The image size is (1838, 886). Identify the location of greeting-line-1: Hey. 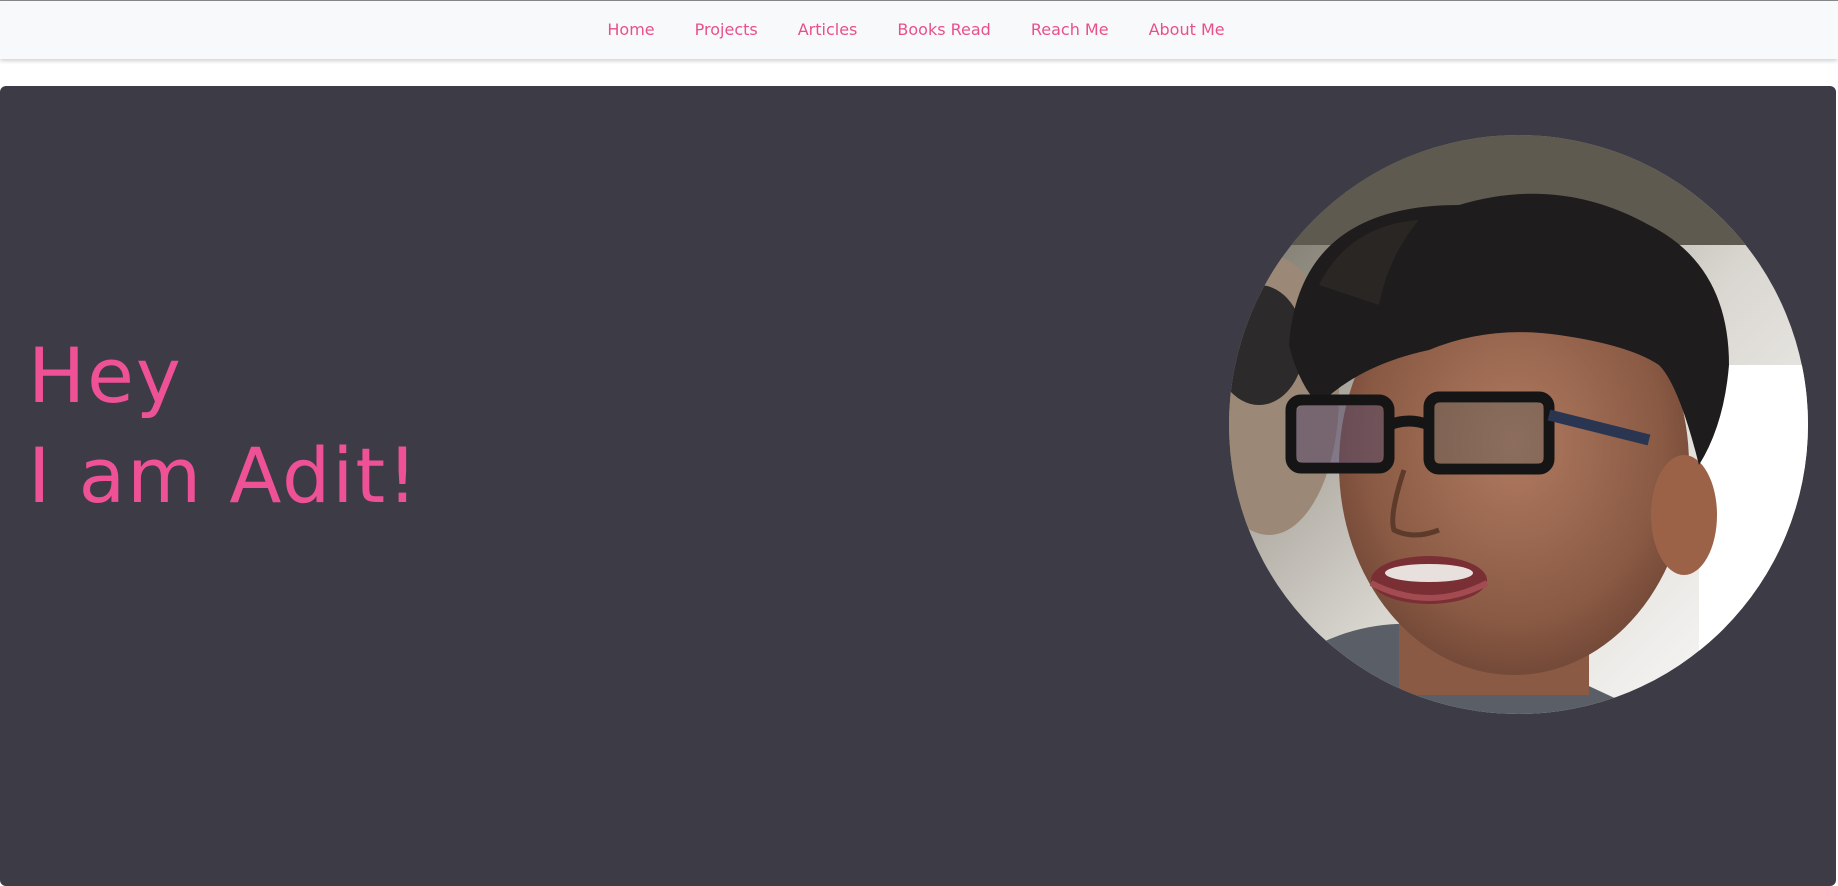
(105, 375).